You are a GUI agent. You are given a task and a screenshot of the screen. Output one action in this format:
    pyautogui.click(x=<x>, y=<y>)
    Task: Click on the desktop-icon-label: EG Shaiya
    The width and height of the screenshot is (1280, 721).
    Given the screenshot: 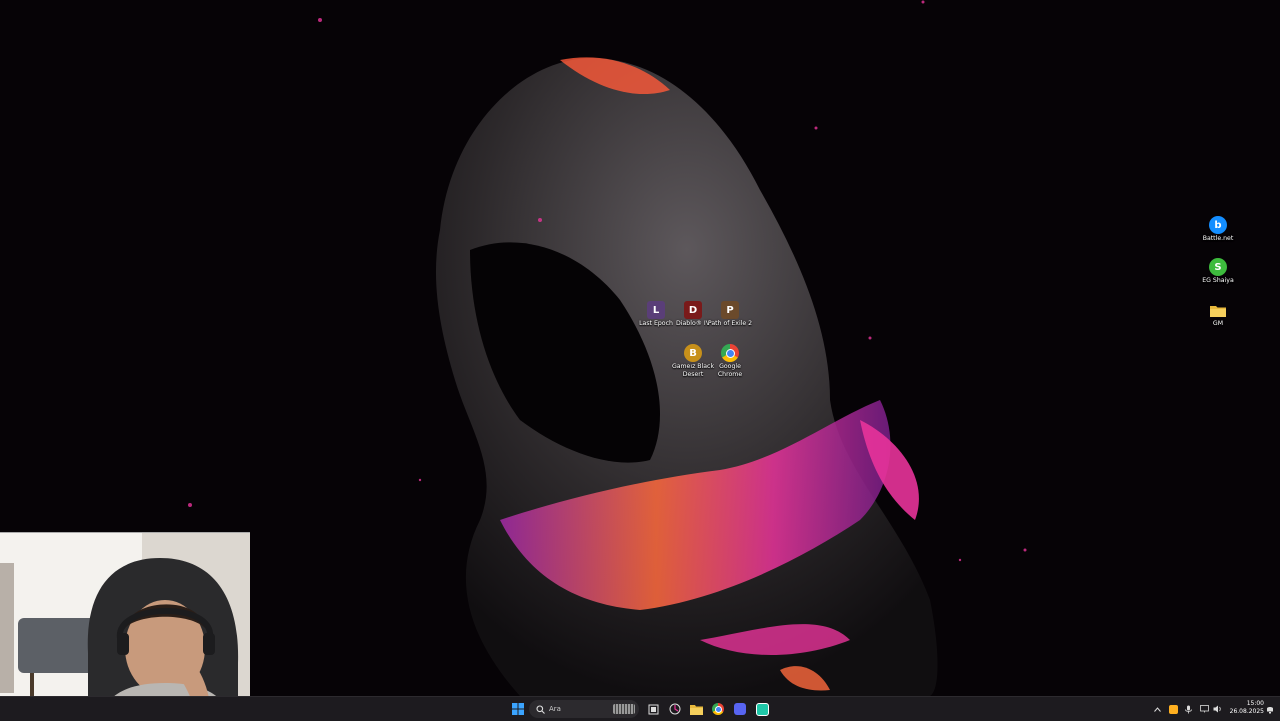 What is the action you would take?
    pyautogui.click(x=1218, y=280)
    